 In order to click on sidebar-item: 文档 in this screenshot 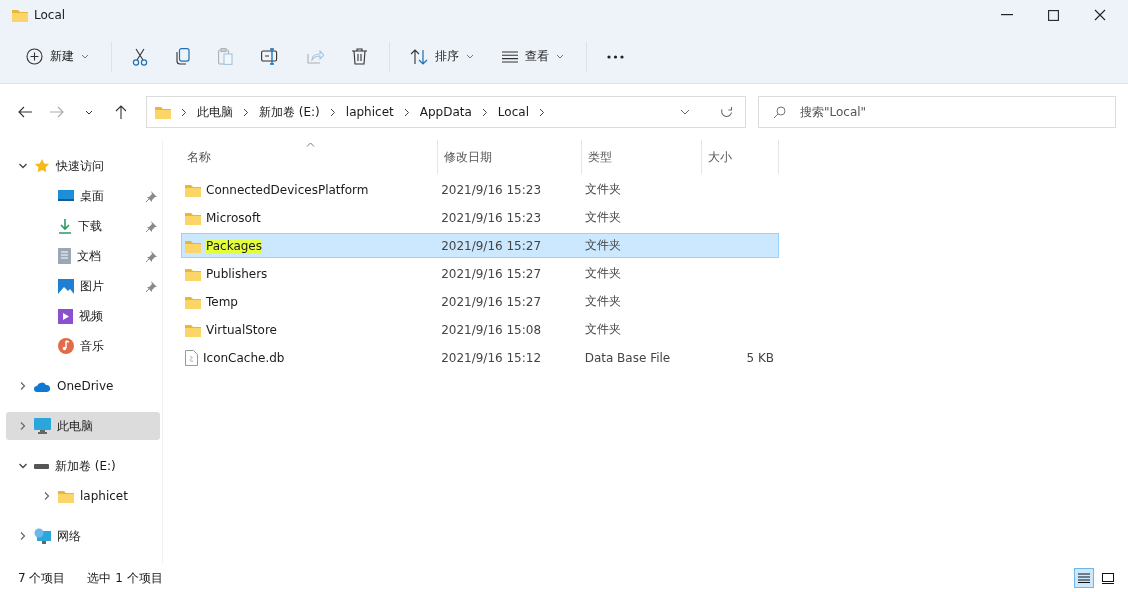, I will do `click(83, 256)`.